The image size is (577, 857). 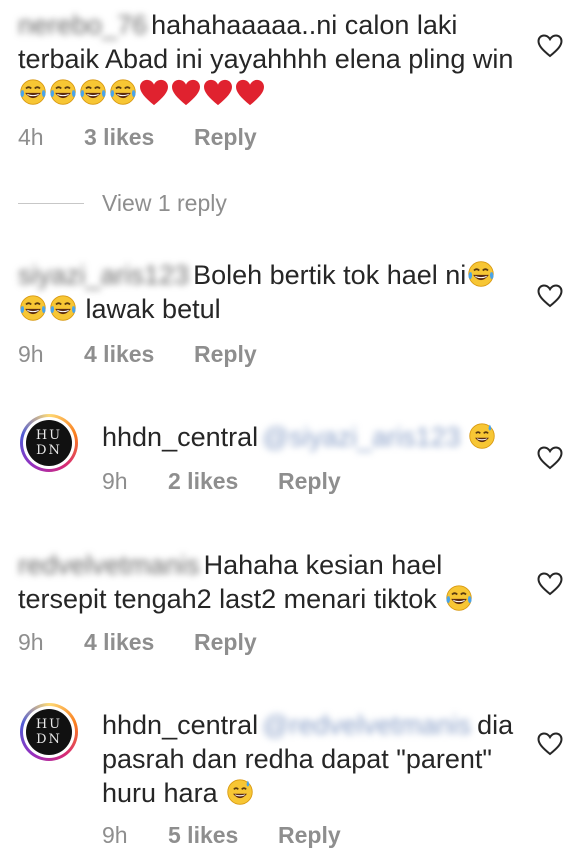 I want to click on comment-1-meta: 4h 3 likes Reply, so click(x=137, y=137).